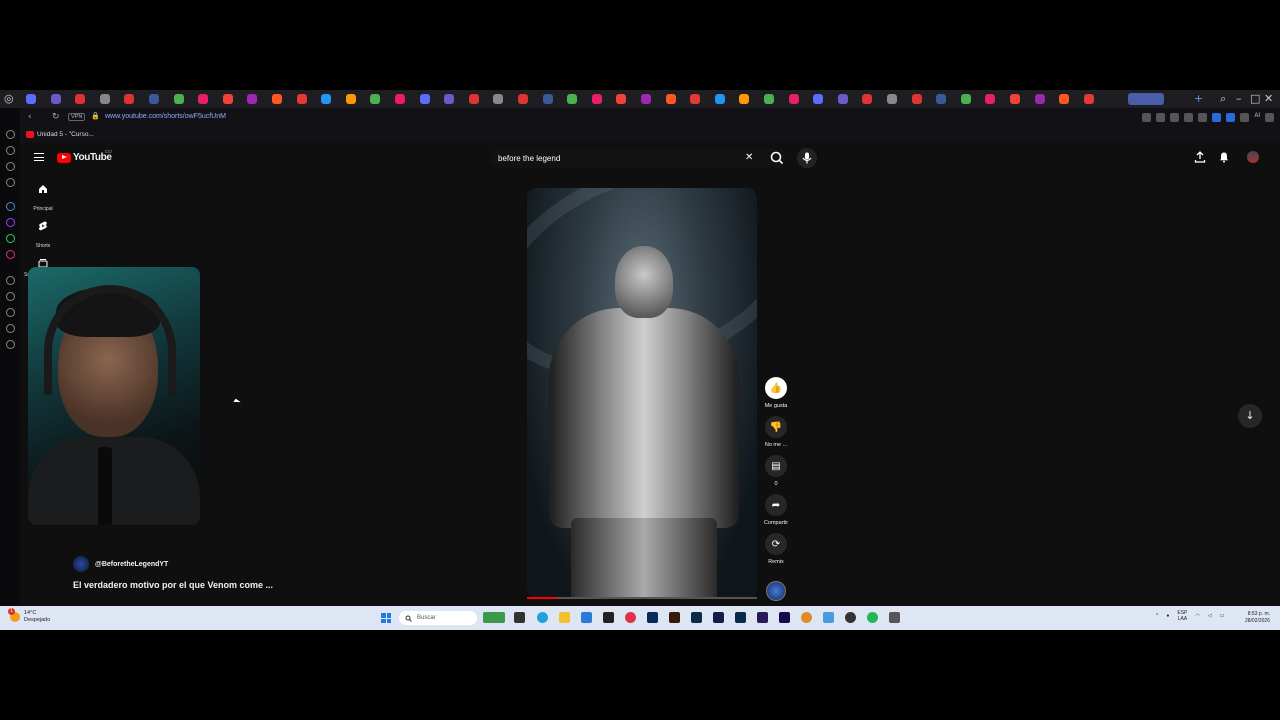 This screenshot has width=1280, height=720. What do you see at coordinates (872, 617) in the screenshot?
I see `spotify-icon` at bounding box center [872, 617].